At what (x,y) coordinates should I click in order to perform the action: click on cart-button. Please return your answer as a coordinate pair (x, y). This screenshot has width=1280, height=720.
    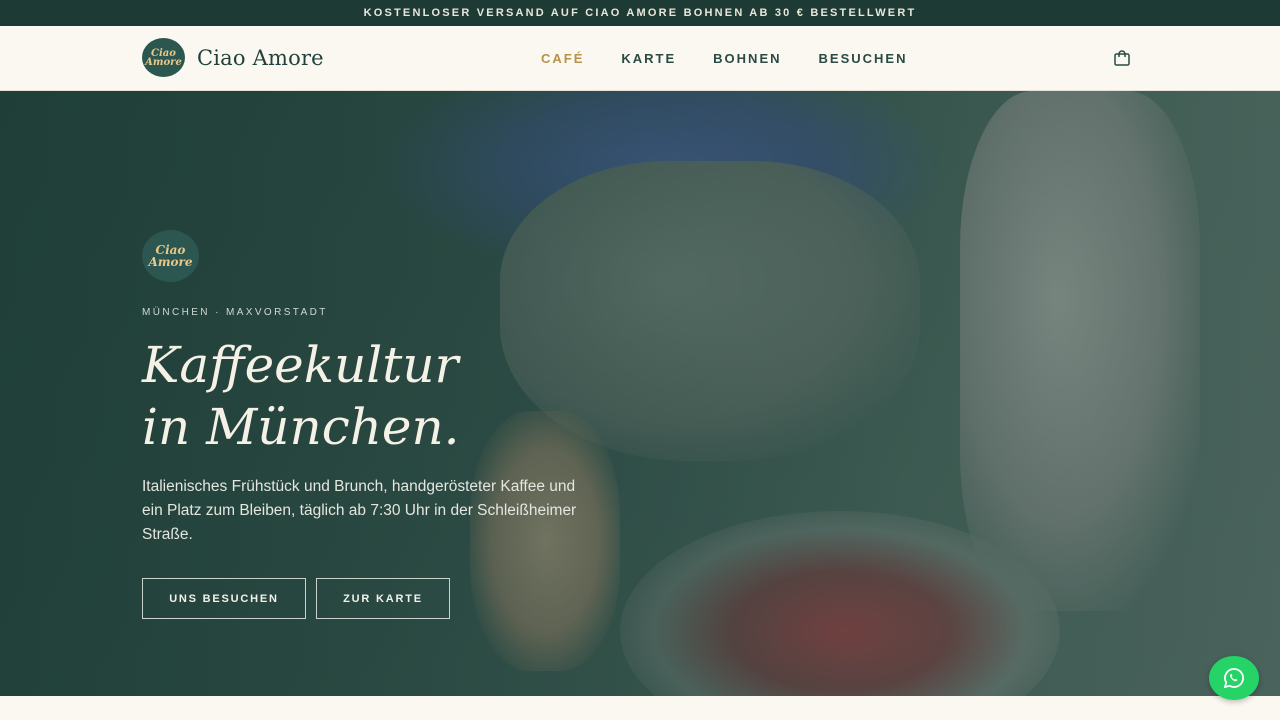
    Looking at the image, I should click on (1122, 58).